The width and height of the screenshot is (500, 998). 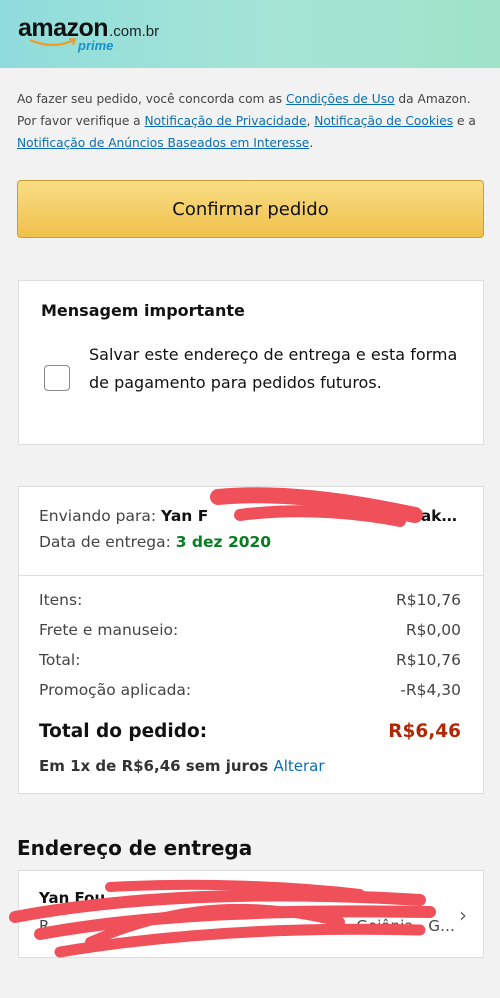 I want to click on save-address-checkbox, so click(x=57, y=378).